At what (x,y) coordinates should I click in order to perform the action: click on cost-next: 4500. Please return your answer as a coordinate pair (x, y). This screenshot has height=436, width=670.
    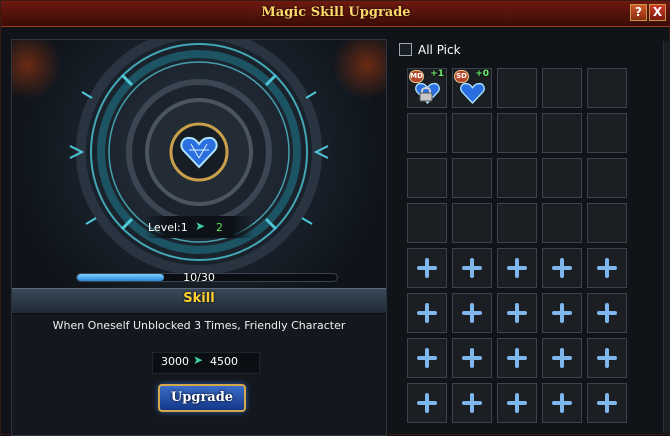
    Looking at the image, I should click on (224, 361).